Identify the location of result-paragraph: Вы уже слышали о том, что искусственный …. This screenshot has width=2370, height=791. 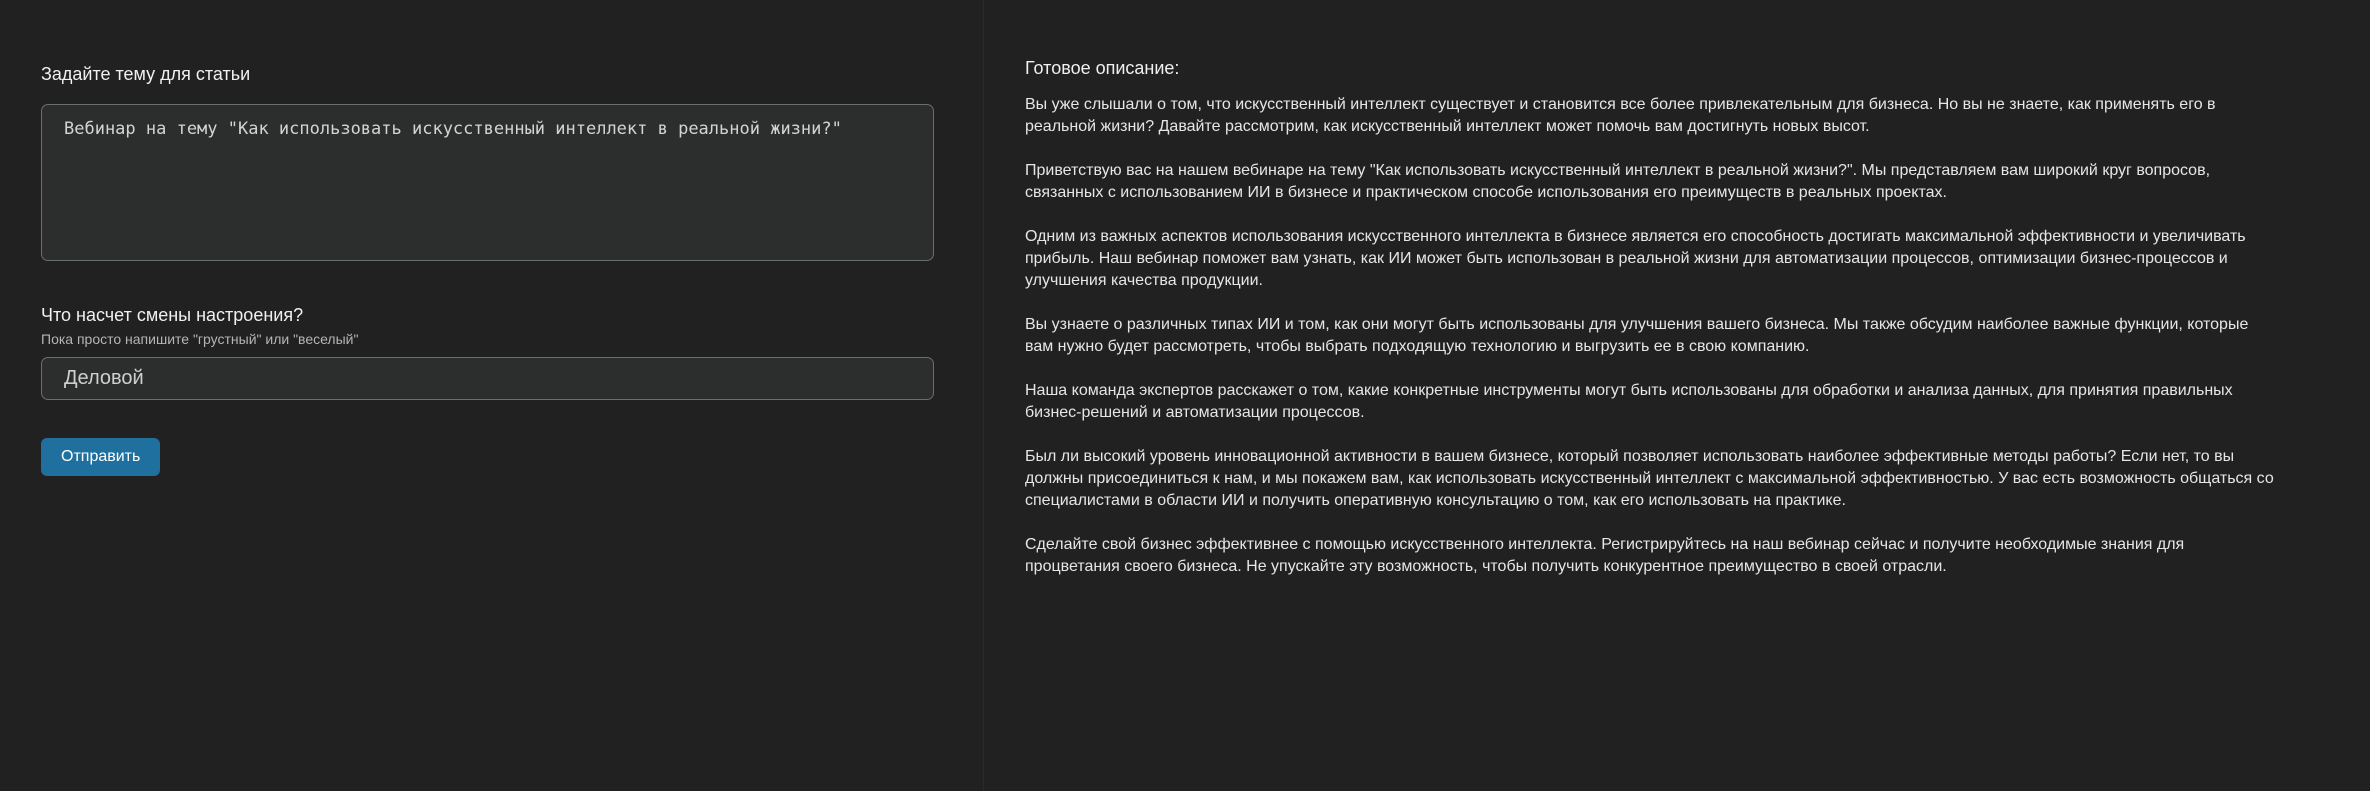
(1620, 115).